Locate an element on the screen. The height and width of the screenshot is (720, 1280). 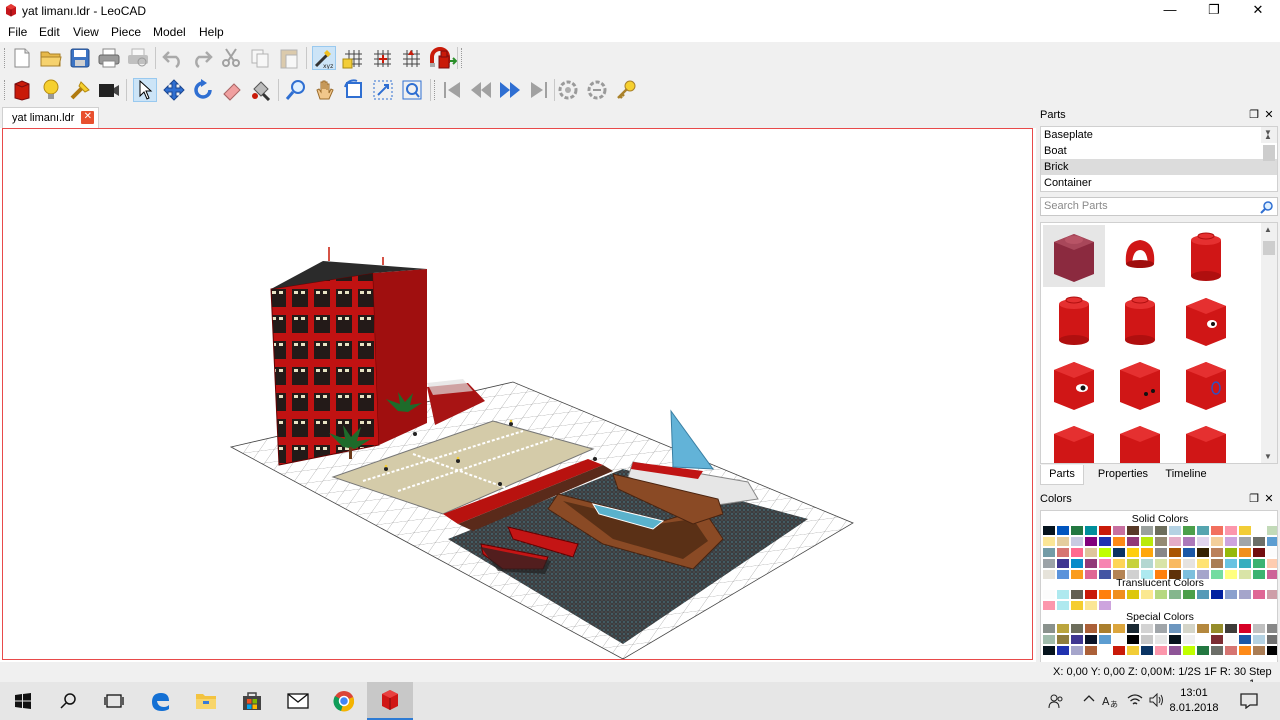
snap-xy-icon is located at coordinates (382, 58).